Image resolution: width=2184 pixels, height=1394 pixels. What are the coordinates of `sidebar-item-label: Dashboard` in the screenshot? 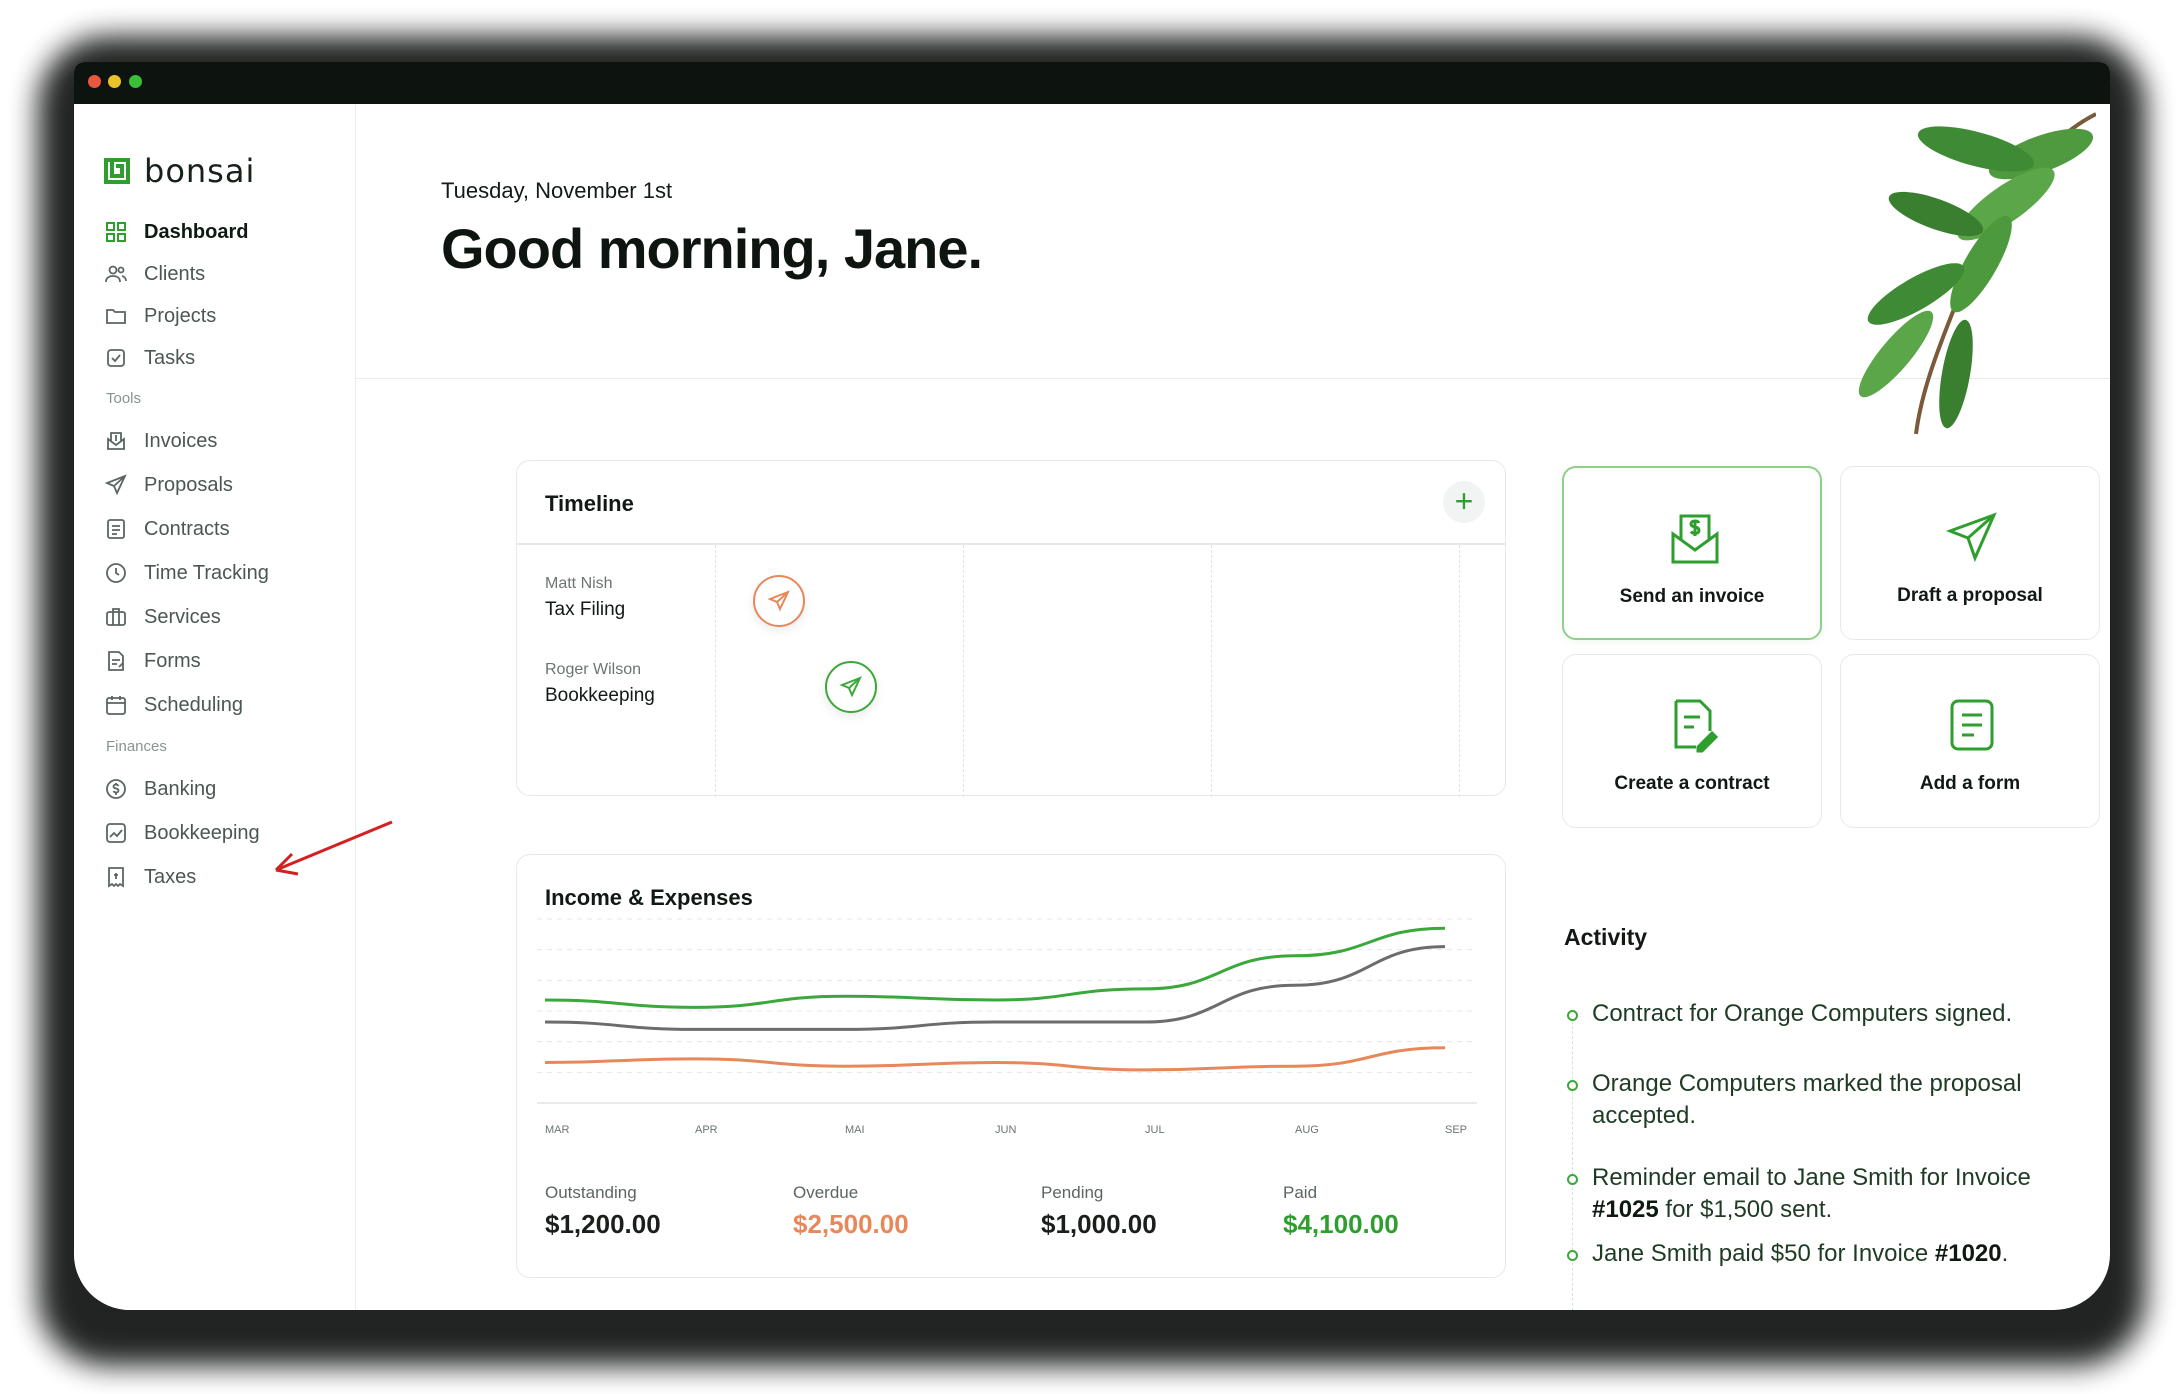 It's located at (196, 231).